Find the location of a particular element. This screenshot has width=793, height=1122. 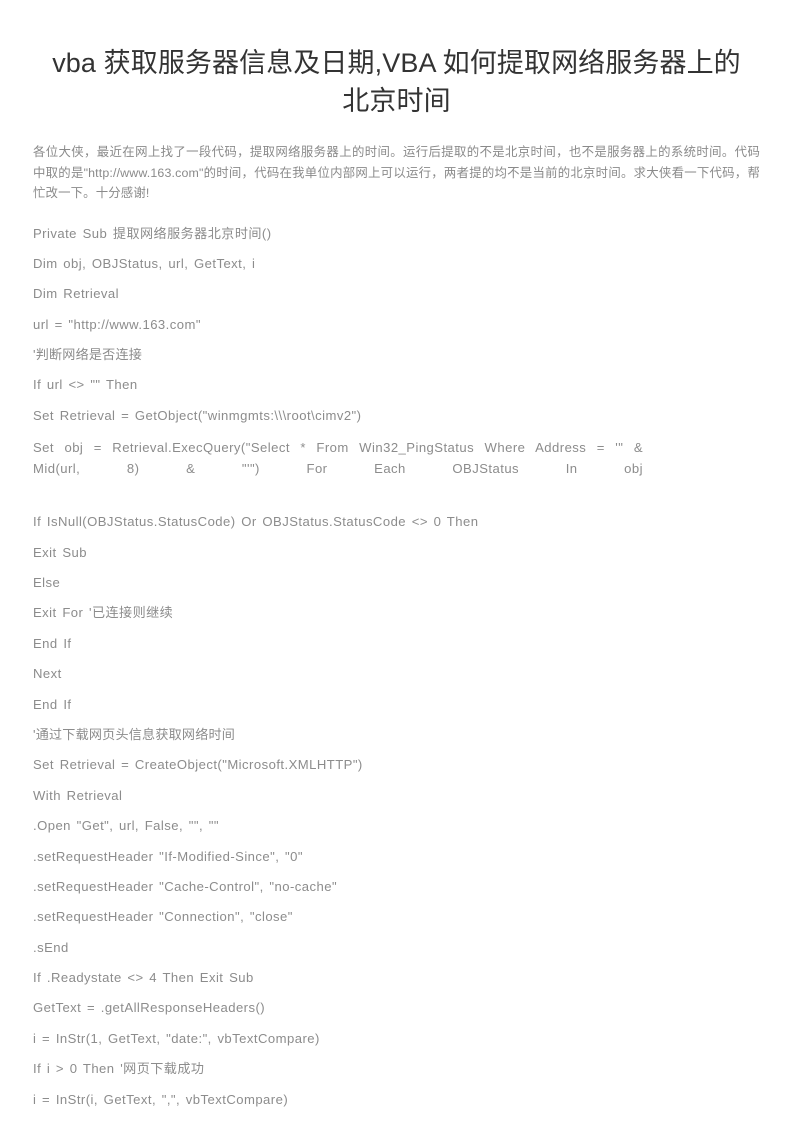

code-line: url = "http://www.163.com" is located at coordinates (117, 324).